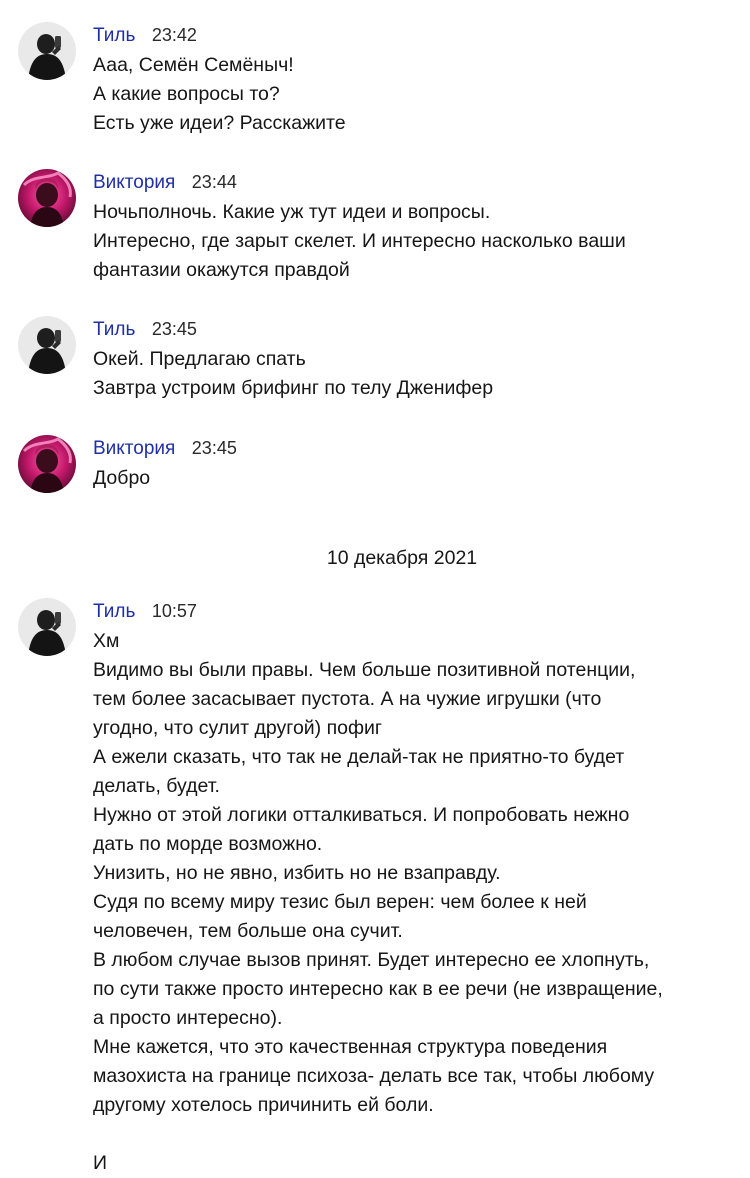  Describe the element at coordinates (413, 1134) in the screenshot. I see `message-line` at that location.